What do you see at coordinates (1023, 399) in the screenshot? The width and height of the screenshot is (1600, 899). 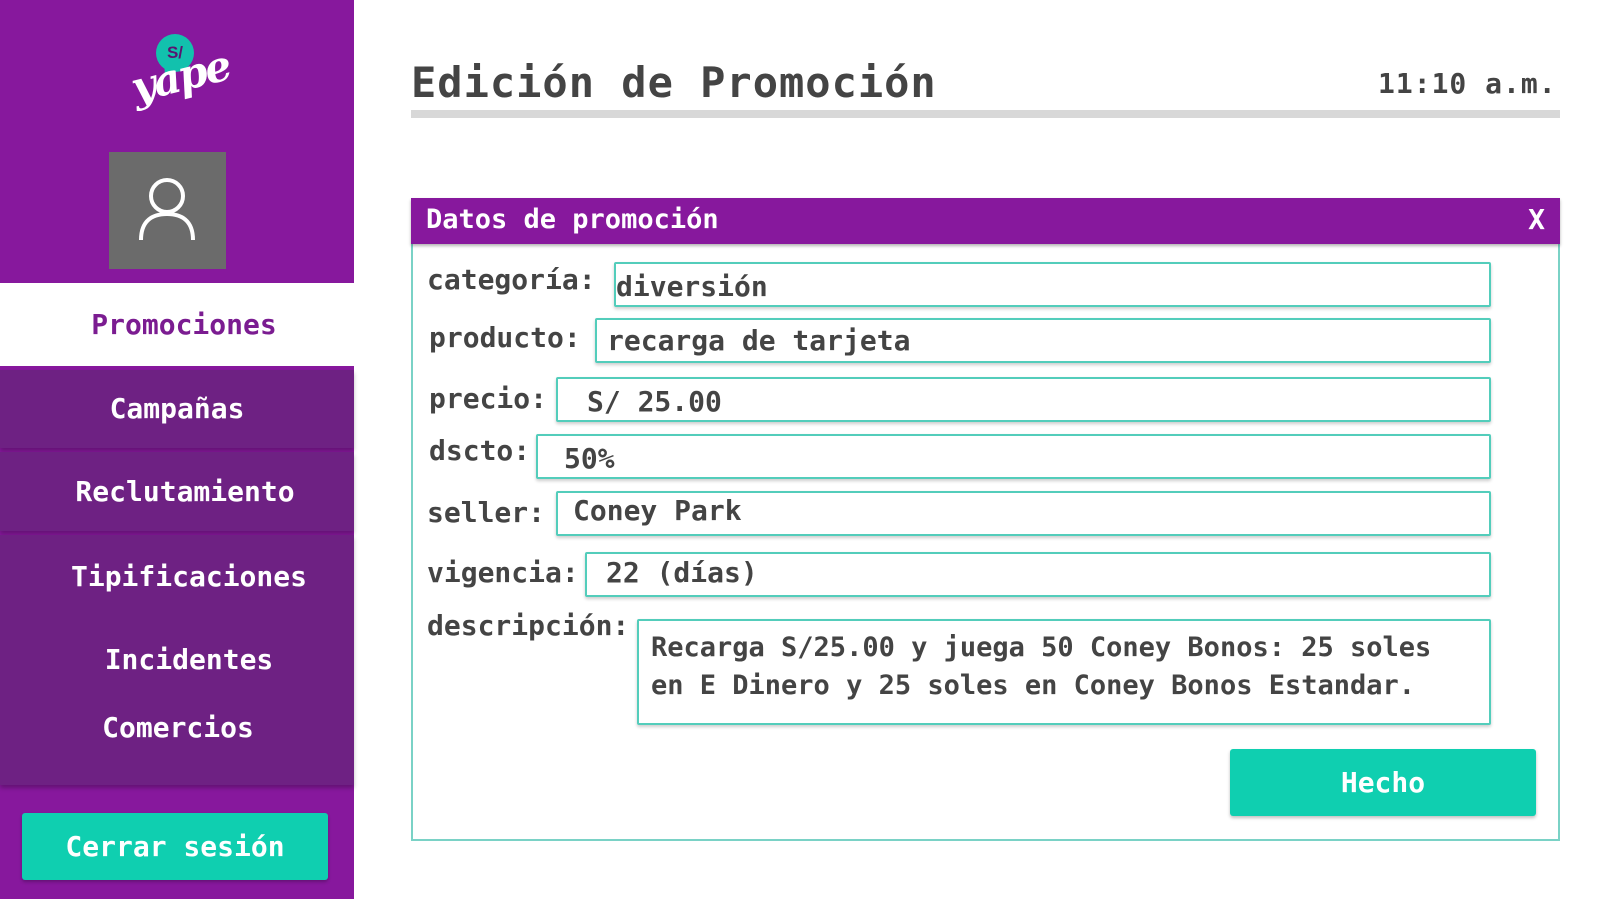 I see `precio-field: S/ 25.00` at bounding box center [1023, 399].